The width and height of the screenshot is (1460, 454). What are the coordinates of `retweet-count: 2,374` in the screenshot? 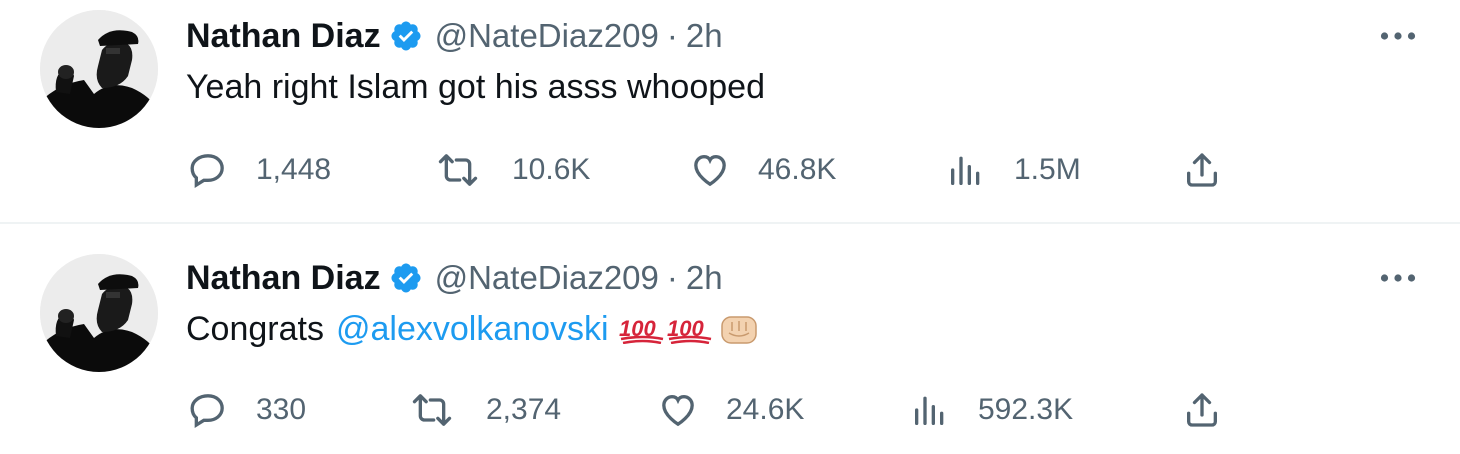 It's located at (524, 409).